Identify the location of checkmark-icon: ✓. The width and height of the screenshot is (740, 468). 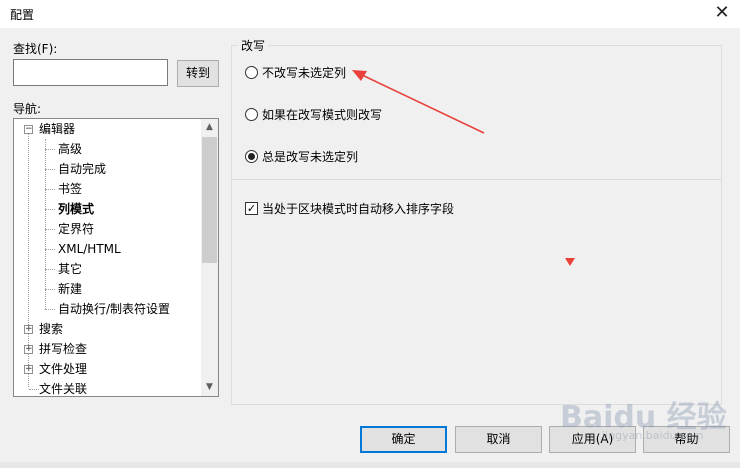
(251, 208).